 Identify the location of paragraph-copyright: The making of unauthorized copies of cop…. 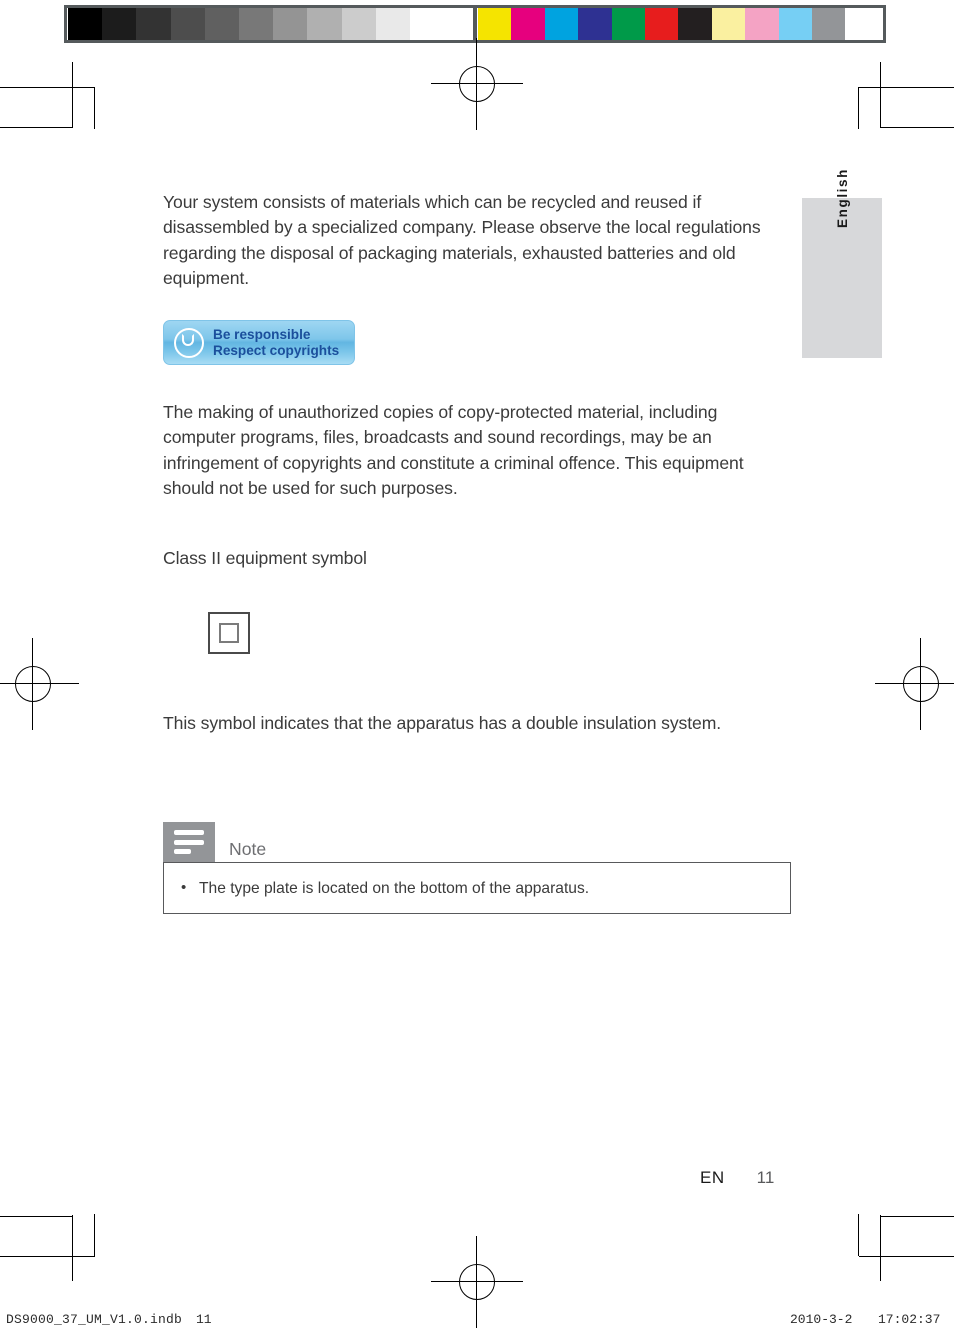
(453, 450).